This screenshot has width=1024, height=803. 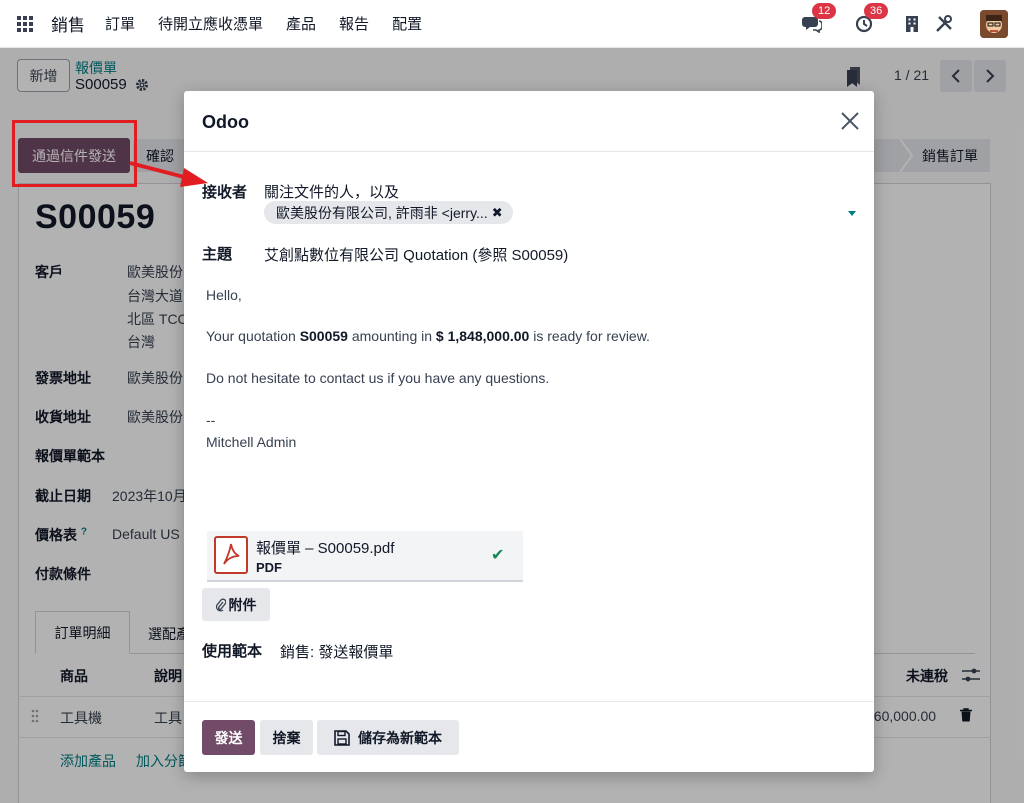 What do you see at coordinates (228, 737) in the screenshot?
I see `send-button: 發送` at bounding box center [228, 737].